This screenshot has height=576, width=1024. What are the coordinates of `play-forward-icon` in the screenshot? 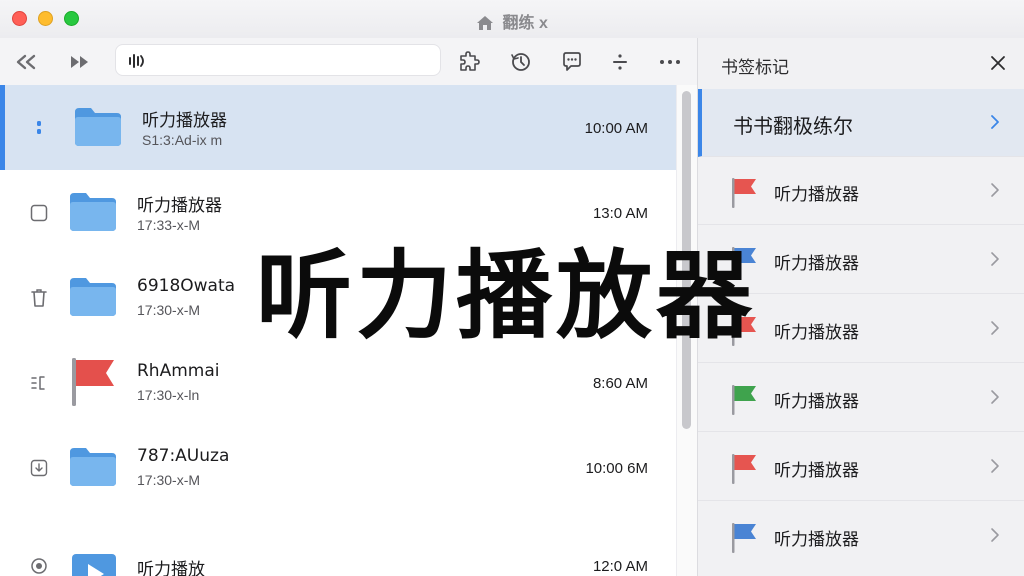 It's located at (79, 62).